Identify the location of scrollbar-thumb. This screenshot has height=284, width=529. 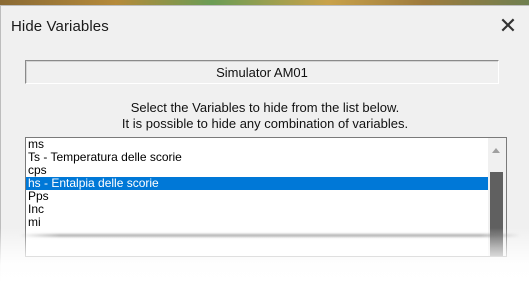
(496, 214).